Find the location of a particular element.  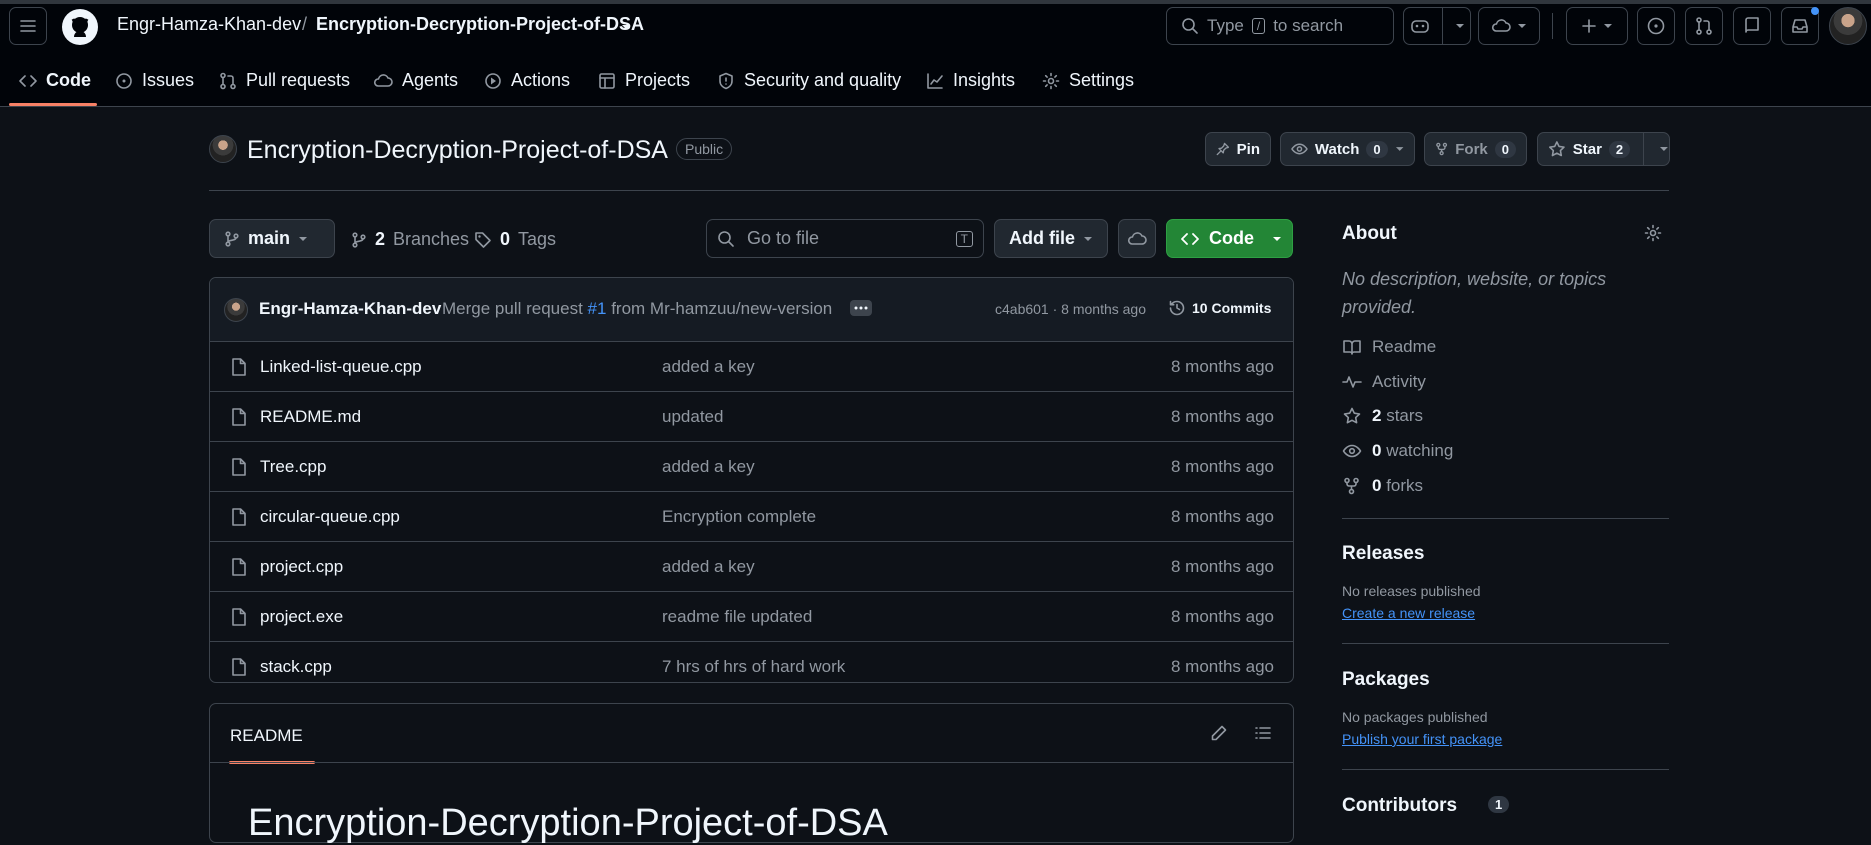

add-file-button: Add file is located at coordinates (1051, 238).